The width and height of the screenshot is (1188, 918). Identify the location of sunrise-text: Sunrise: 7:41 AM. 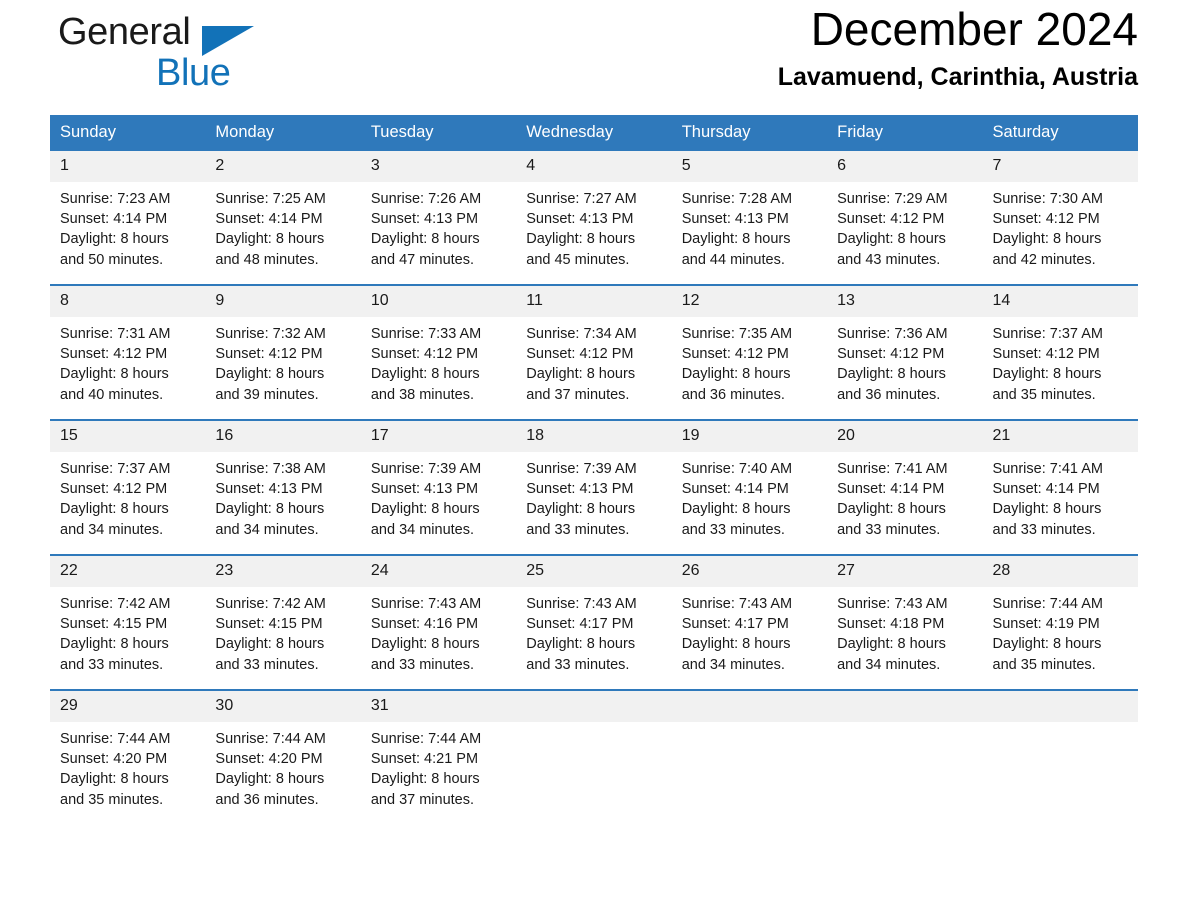
(1047, 469).